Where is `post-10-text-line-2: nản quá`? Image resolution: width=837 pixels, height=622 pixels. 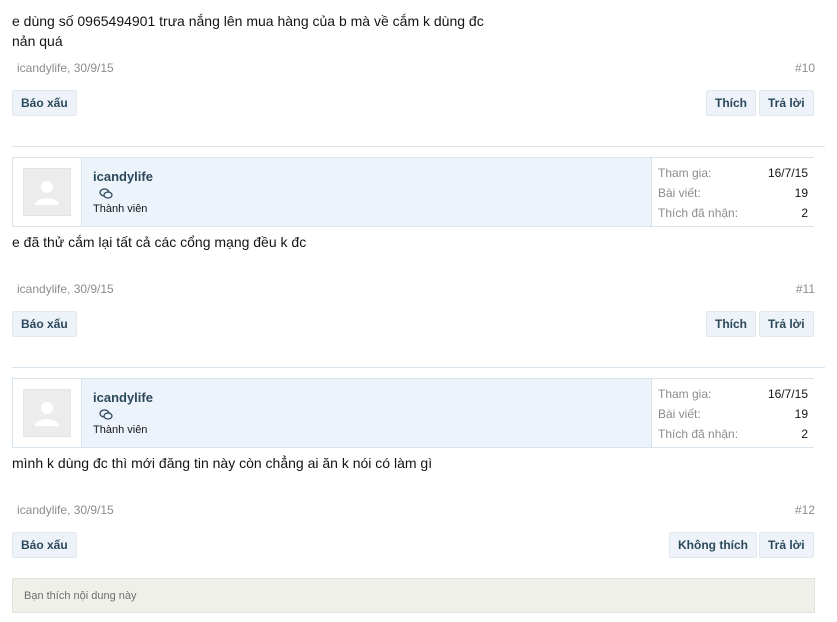
post-10-text-line-2: nản quá is located at coordinates (37, 41).